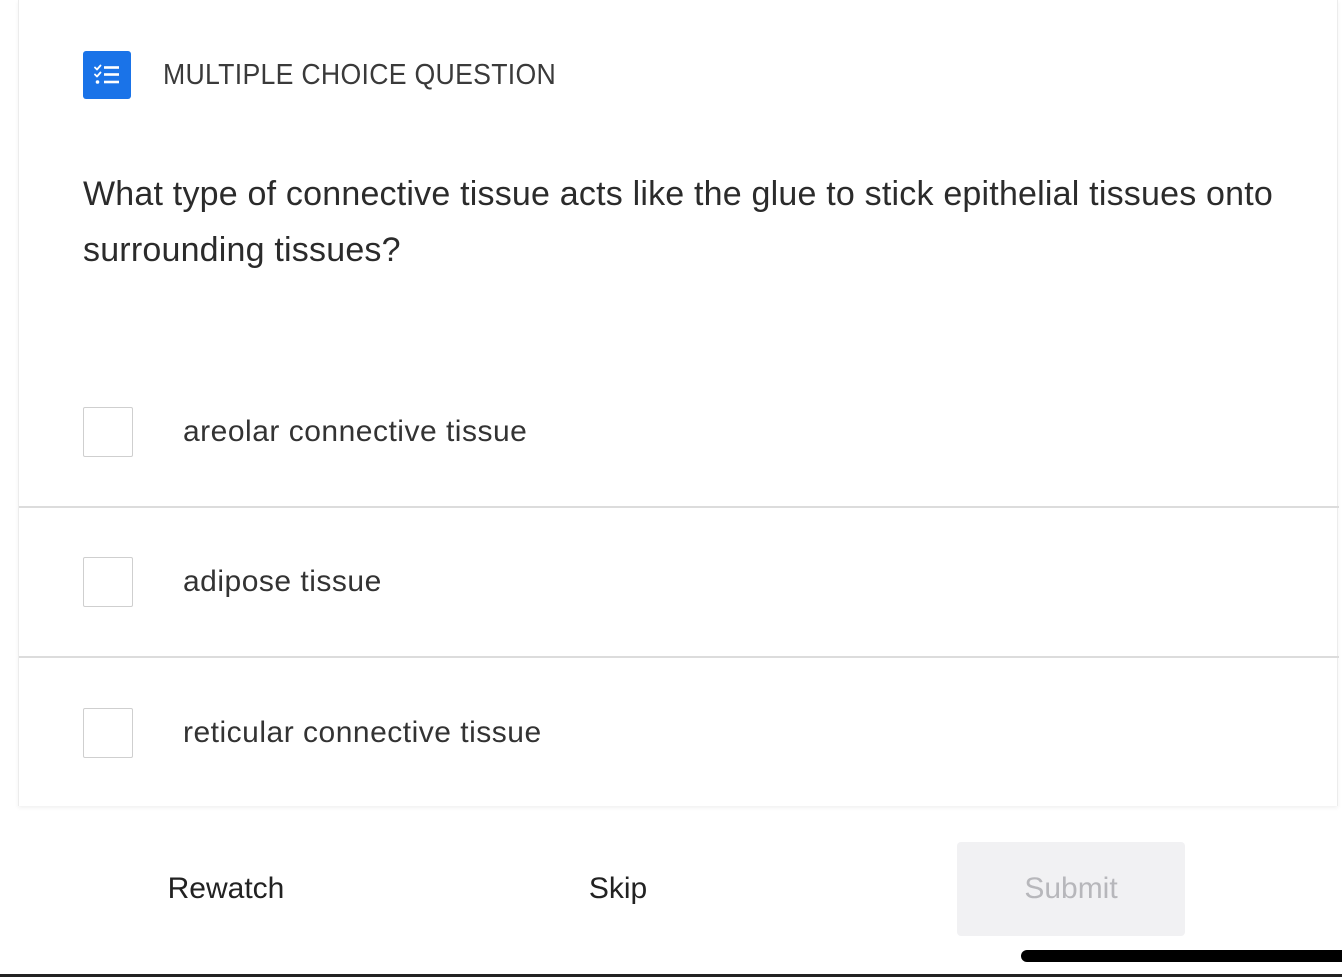  Describe the element at coordinates (1181, 956) in the screenshot. I see `home-indicator` at that location.